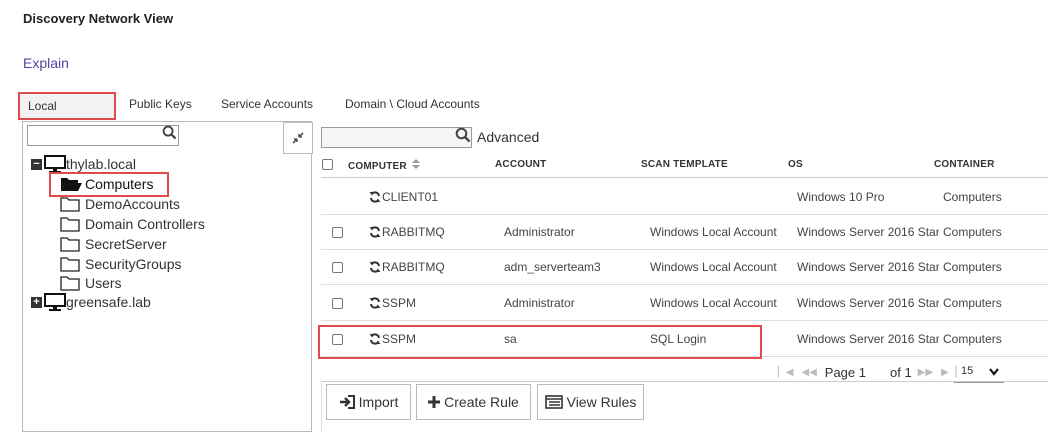 The width and height of the screenshot is (1048, 442). Describe the element at coordinates (399, 303) in the screenshot. I see `computer-name: SSPM` at that location.